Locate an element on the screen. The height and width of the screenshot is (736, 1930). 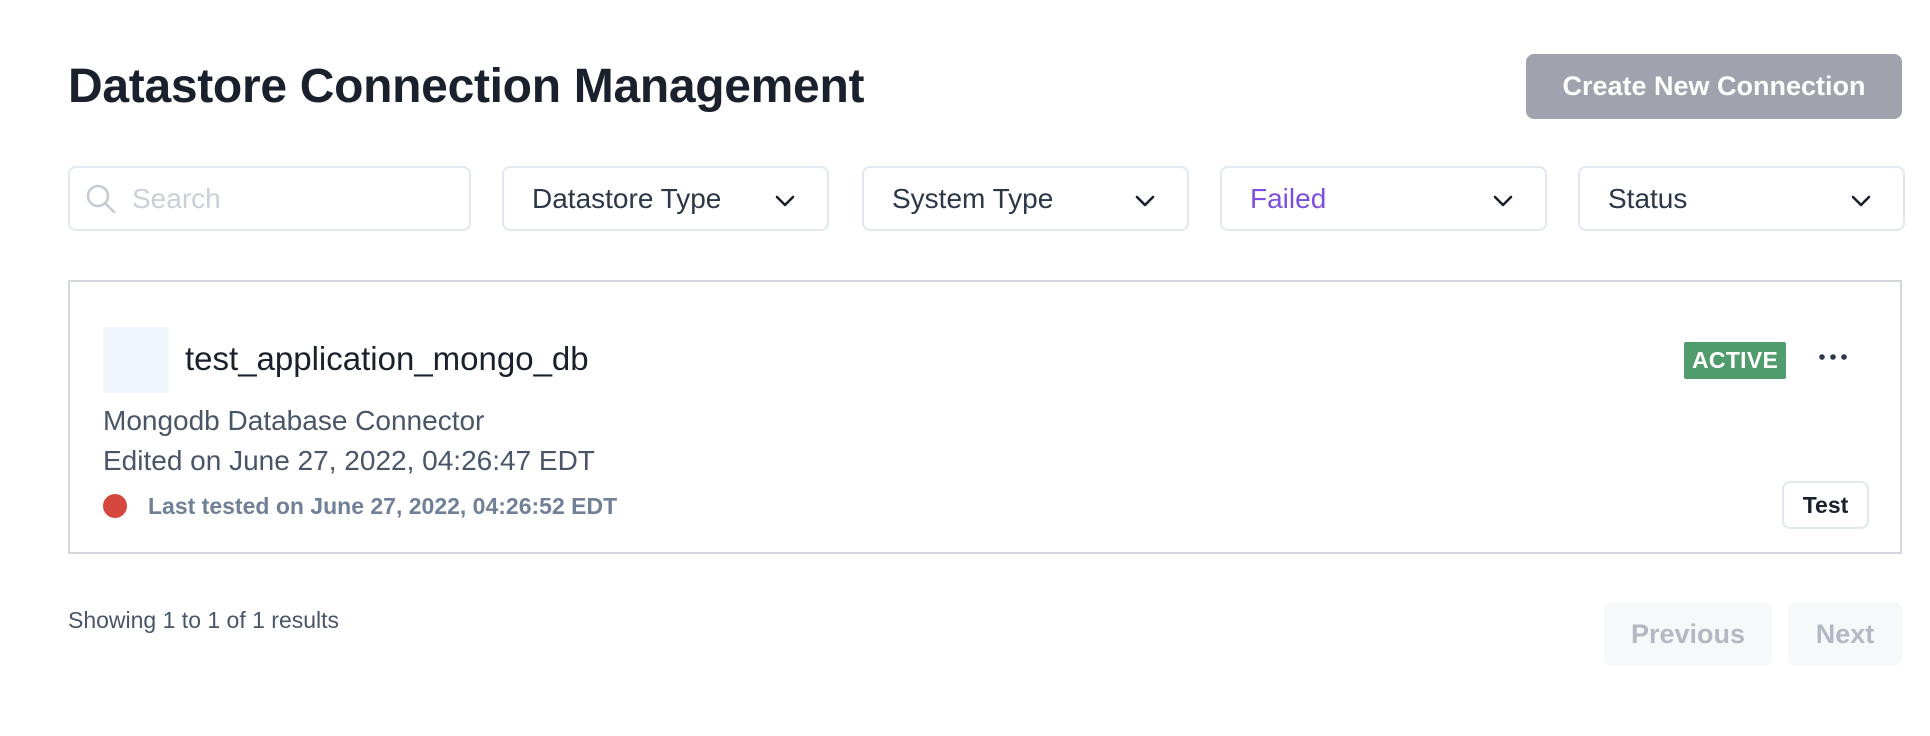
system-type-select: System Type is located at coordinates (1025, 198).